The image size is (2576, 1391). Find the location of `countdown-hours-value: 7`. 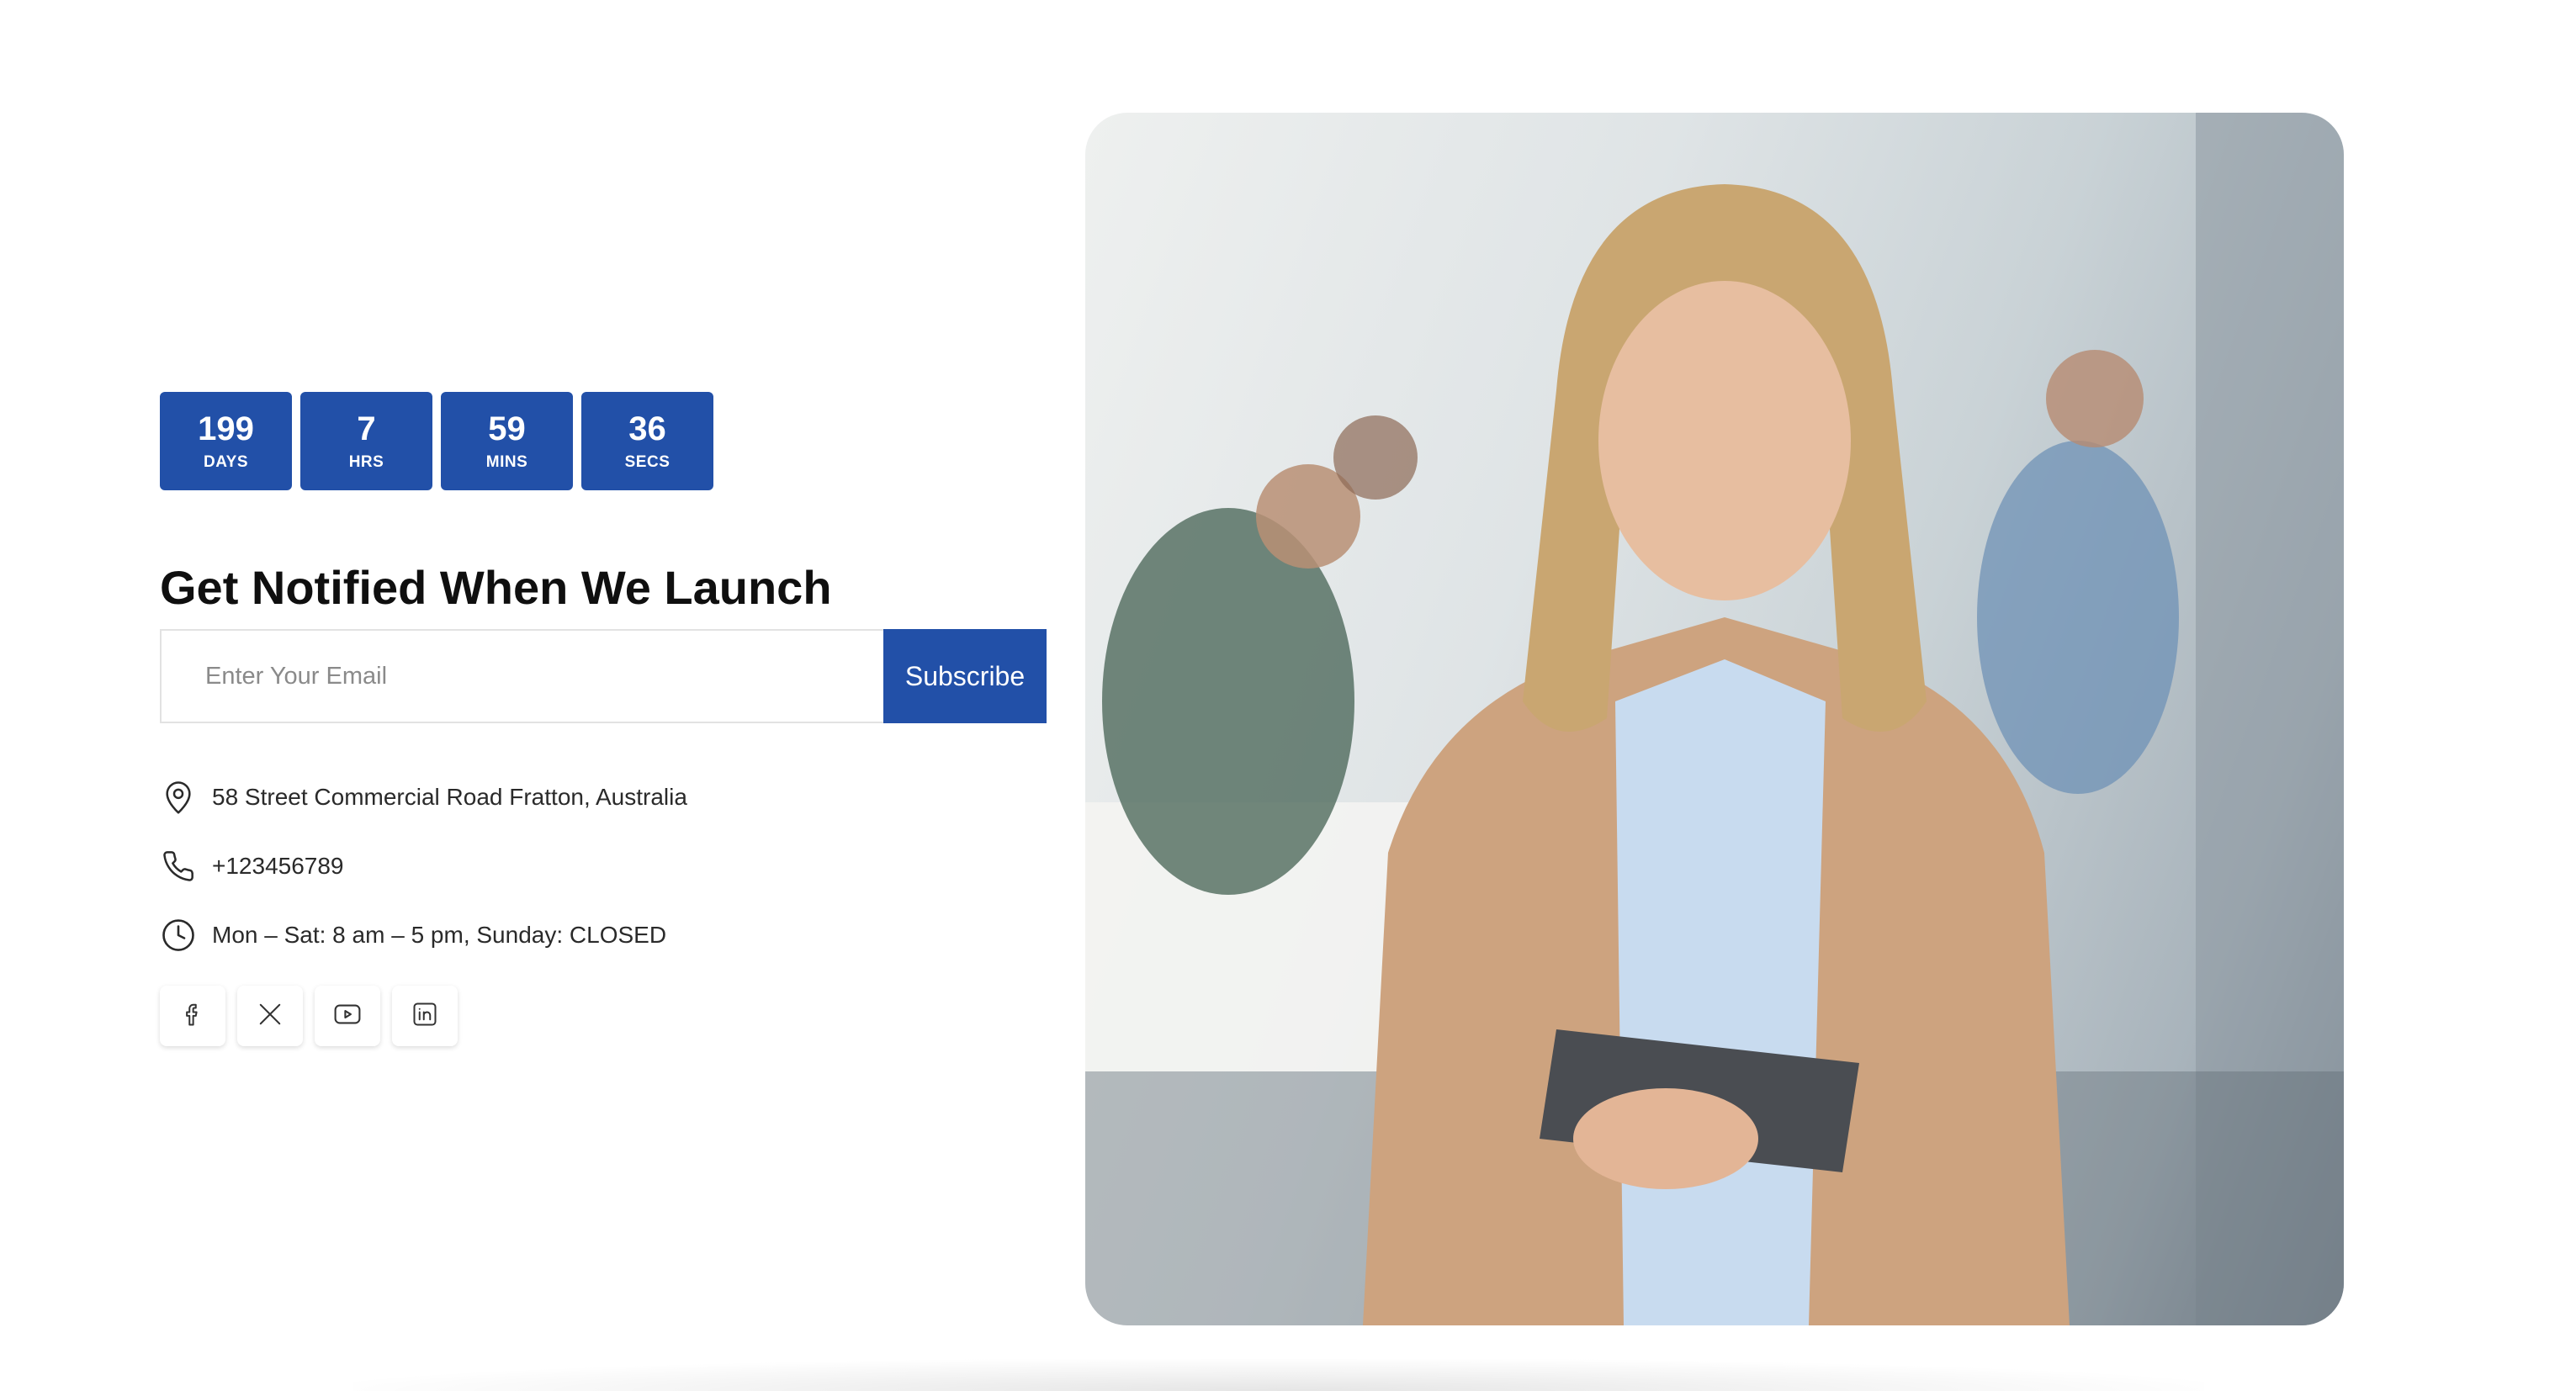

countdown-hours-value: 7 is located at coordinates (366, 428).